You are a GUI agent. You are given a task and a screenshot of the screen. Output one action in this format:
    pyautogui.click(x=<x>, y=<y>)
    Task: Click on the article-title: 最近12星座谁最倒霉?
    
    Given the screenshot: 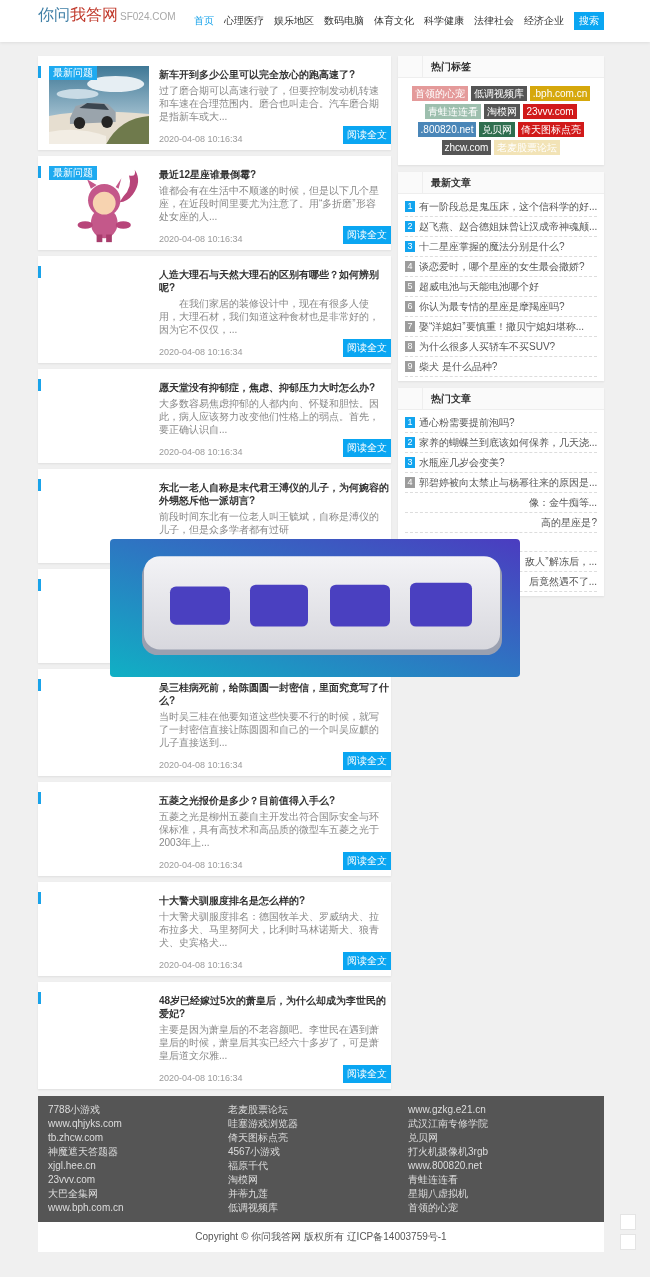 What is the action you would take?
    pyautogui.click(x=275, y=174)
    